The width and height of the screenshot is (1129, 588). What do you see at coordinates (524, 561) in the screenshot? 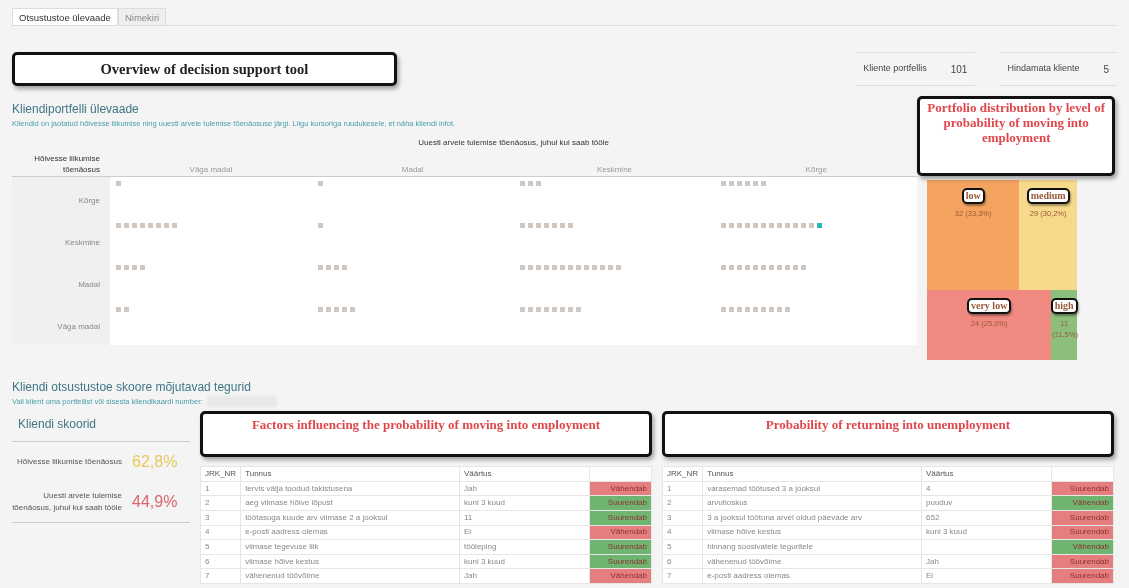
I see `table-cell: kuni 3 kuud` at bounding box center [524, 561].